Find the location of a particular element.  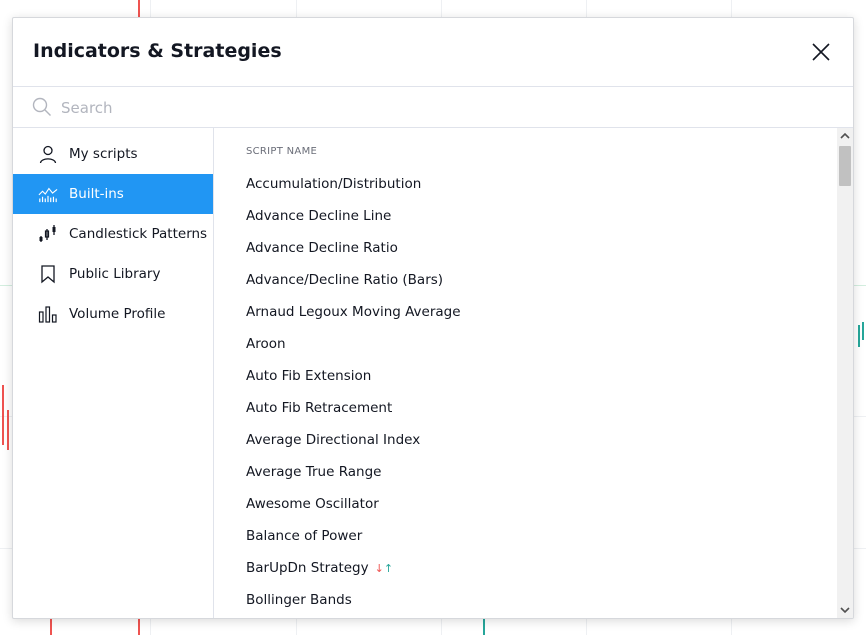

dialog-header: Indicators & Strategies is located at coordinates (433, 52).